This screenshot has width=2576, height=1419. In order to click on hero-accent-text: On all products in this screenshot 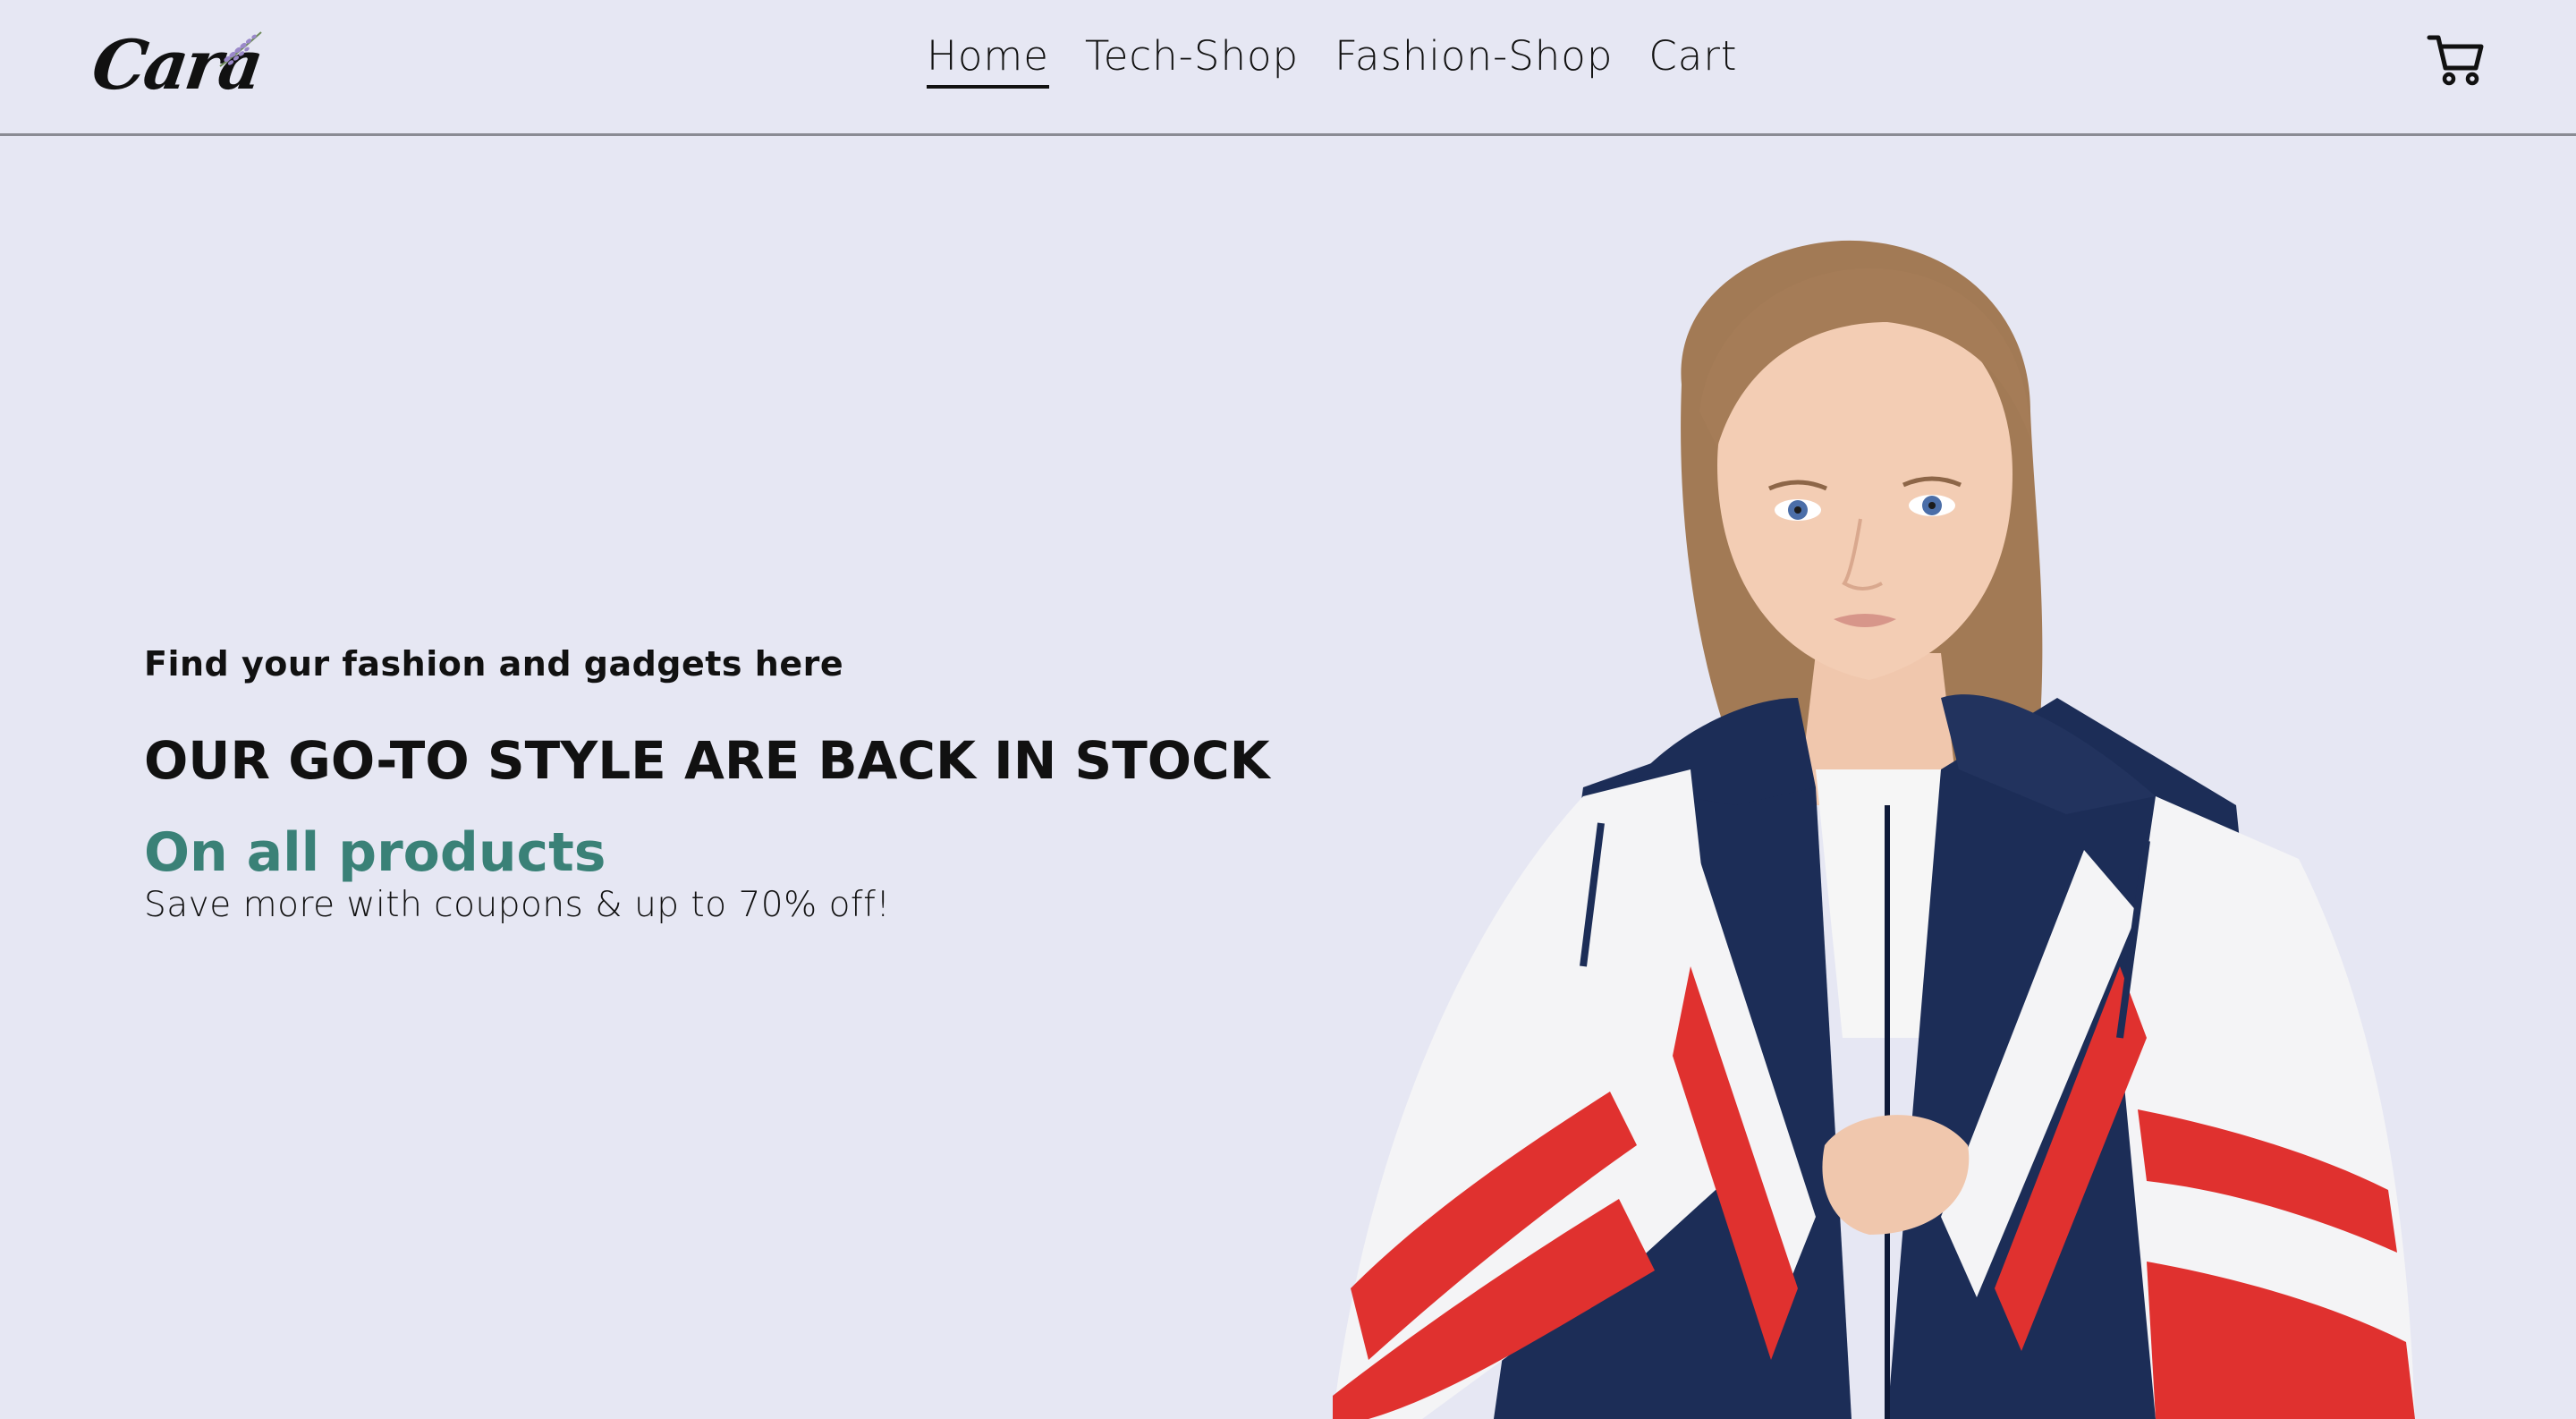, I will do `click(375, 852)`.